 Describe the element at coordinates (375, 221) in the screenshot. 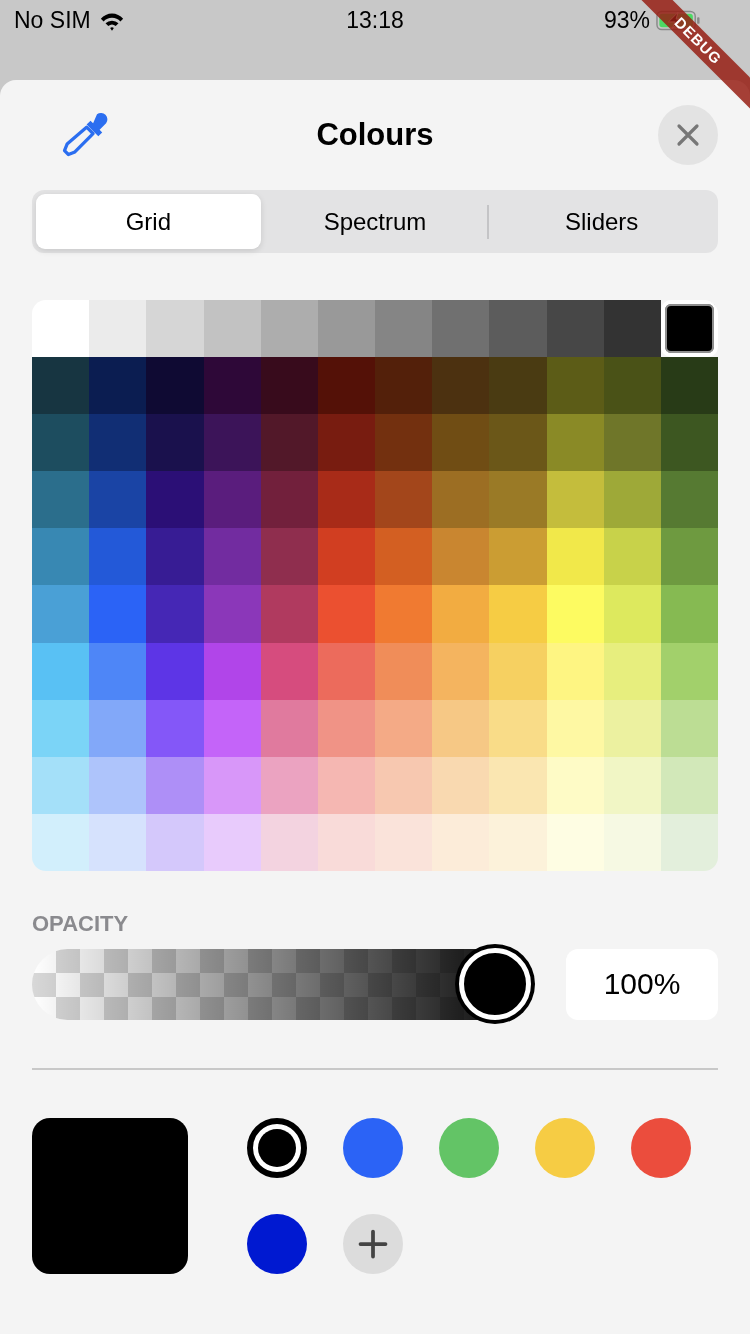

I see `tab: Spectrum` at that location.